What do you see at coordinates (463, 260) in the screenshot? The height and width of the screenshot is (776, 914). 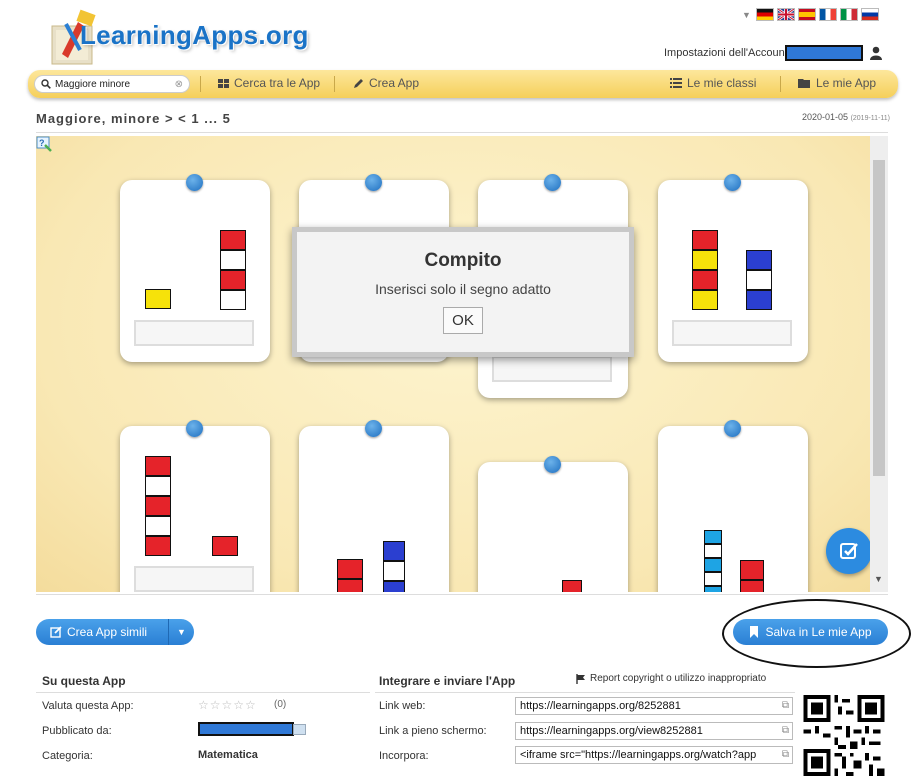 I see `dialog-title: Compito` at bounding box center [463, 260].